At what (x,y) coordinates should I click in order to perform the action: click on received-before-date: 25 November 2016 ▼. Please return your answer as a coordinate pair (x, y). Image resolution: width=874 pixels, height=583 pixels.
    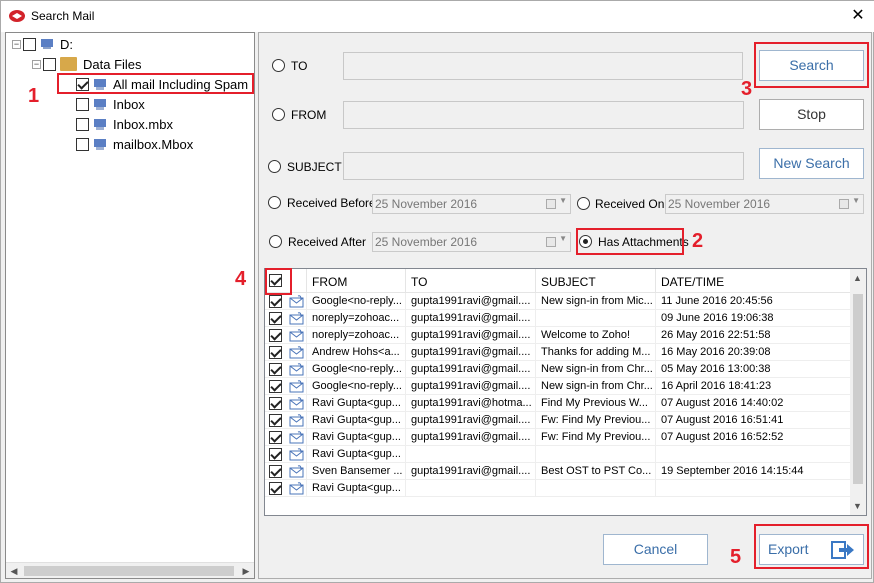
    Looking at the image, I should click on (471, 204).